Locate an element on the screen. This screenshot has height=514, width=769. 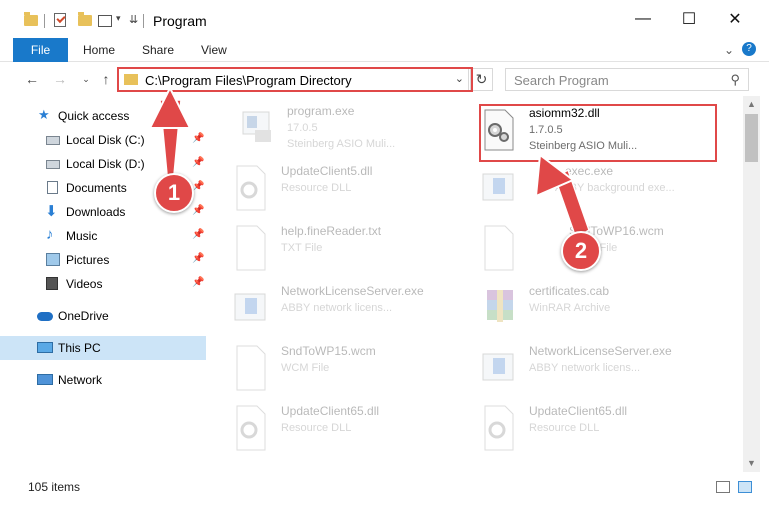
large-icons-view-icon is located at coordinates (745, 487).